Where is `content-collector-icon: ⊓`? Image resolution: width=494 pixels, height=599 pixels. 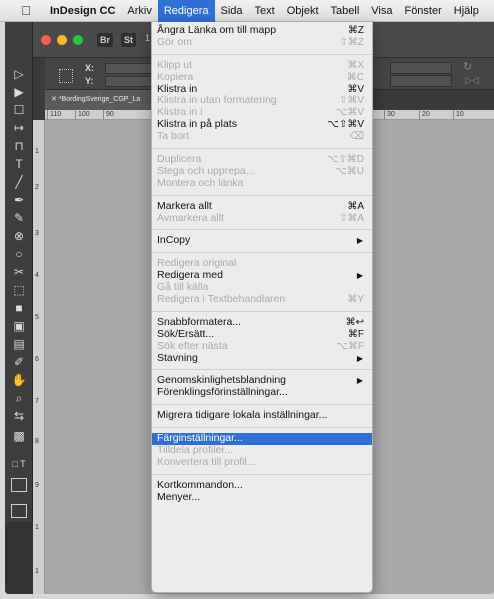 content-collector-icon: ⊓ is located at coordinates (19, 146).